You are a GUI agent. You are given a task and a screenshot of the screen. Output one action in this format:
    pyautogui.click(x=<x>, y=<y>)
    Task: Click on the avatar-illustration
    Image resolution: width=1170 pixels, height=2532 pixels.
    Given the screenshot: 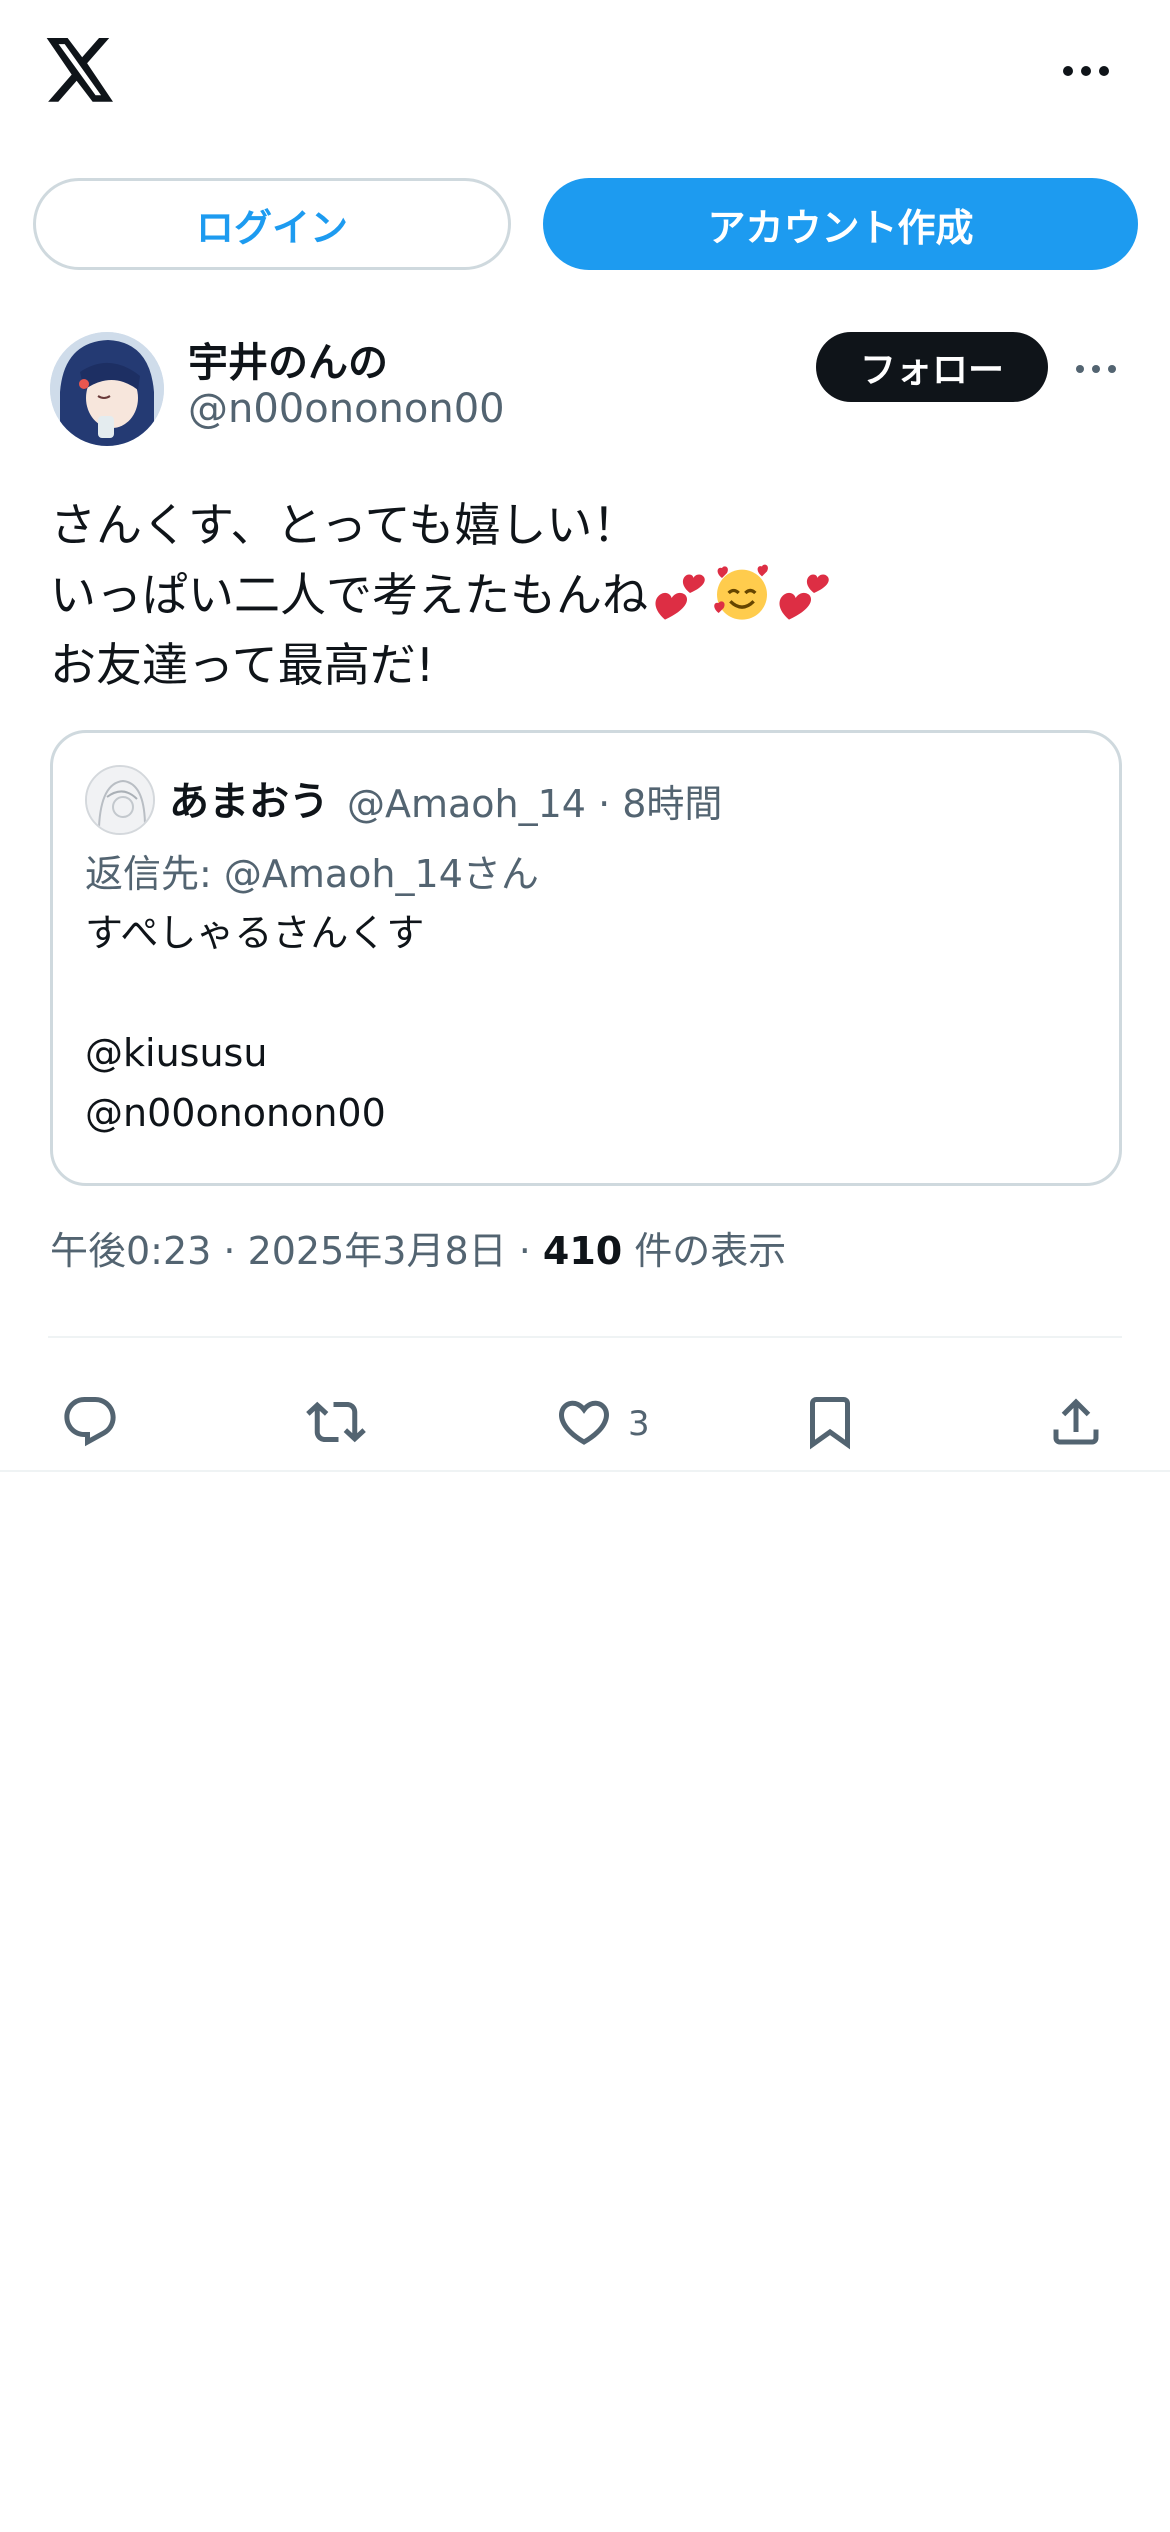 What is the action you would take?
    pyautogui.click(x=107, y=389)
    